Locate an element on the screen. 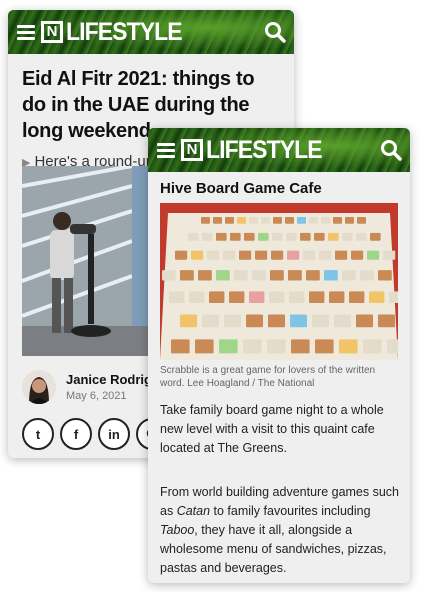  section-heading: Hive Board Game Cafe is located at coordinates (241, 188).